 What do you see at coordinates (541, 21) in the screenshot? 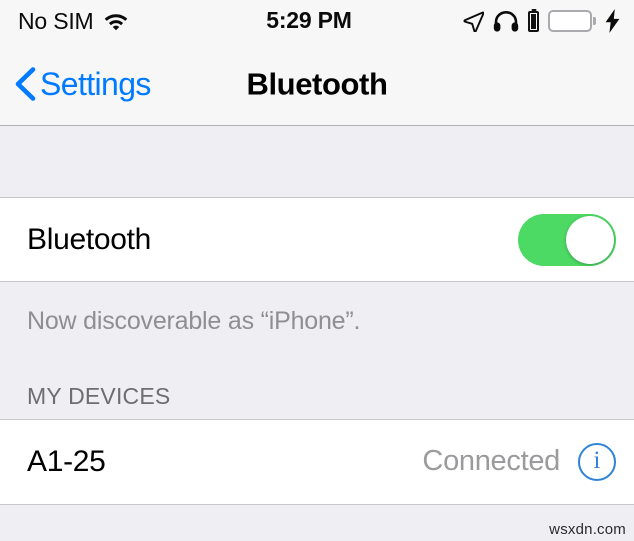
I see `status-bar-right` at bounding box center [541, 21].